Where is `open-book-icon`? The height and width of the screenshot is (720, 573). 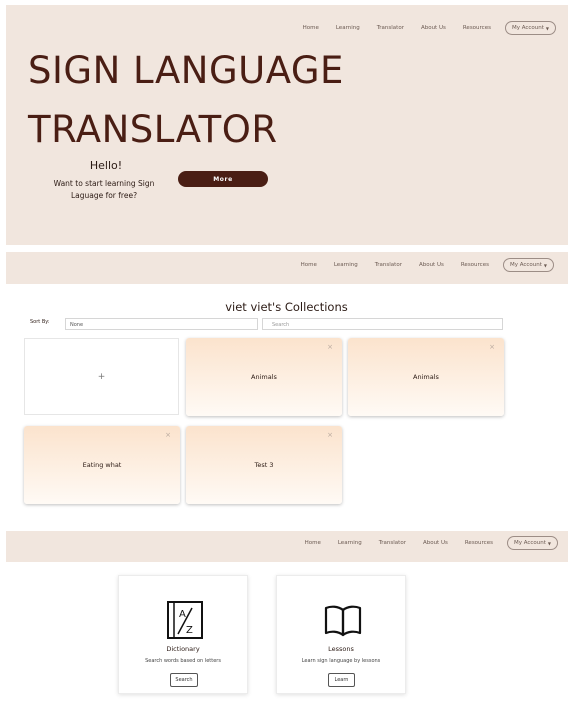 open-book-icon is located at coordinates (343, 621).